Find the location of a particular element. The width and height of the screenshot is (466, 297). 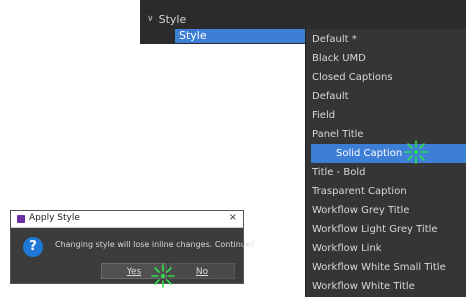

dropdown-option: Default is located at coordinates (386, 96).